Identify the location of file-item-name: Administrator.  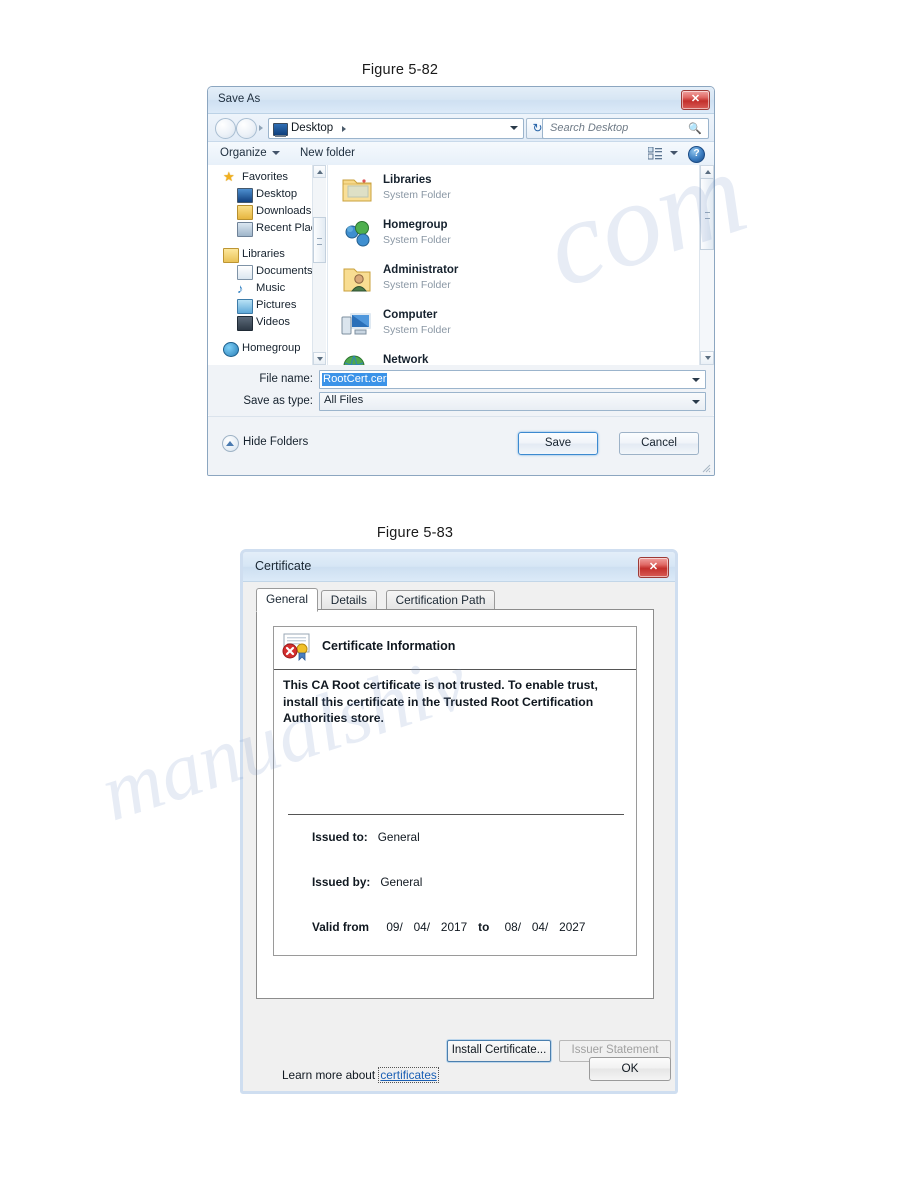
(421, 270).